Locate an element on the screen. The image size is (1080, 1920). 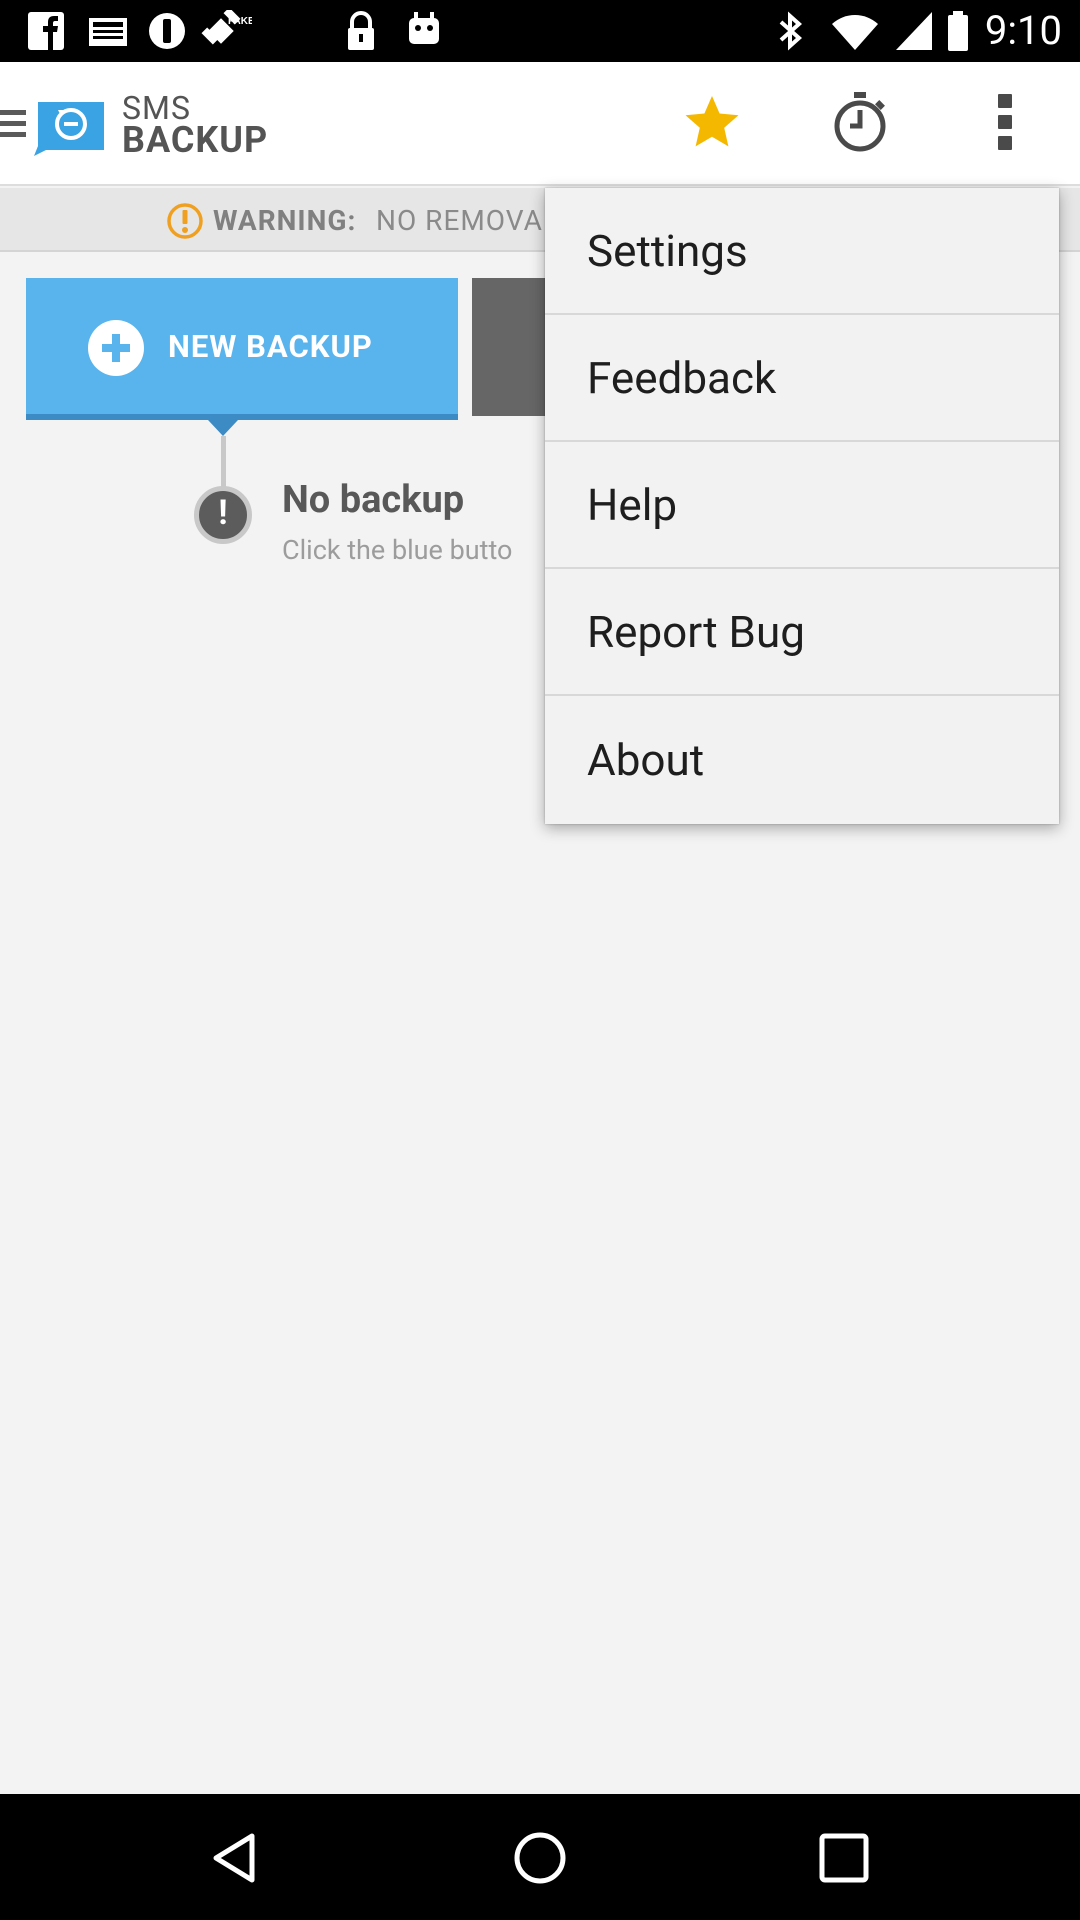
plus-circle-icon is located at coordinates (116, 348).